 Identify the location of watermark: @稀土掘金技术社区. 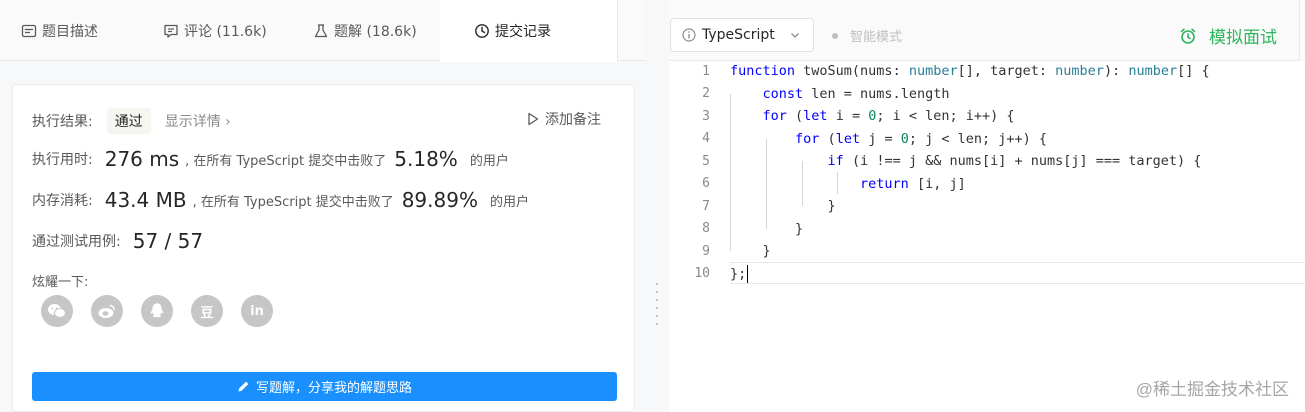
(1212, 389).